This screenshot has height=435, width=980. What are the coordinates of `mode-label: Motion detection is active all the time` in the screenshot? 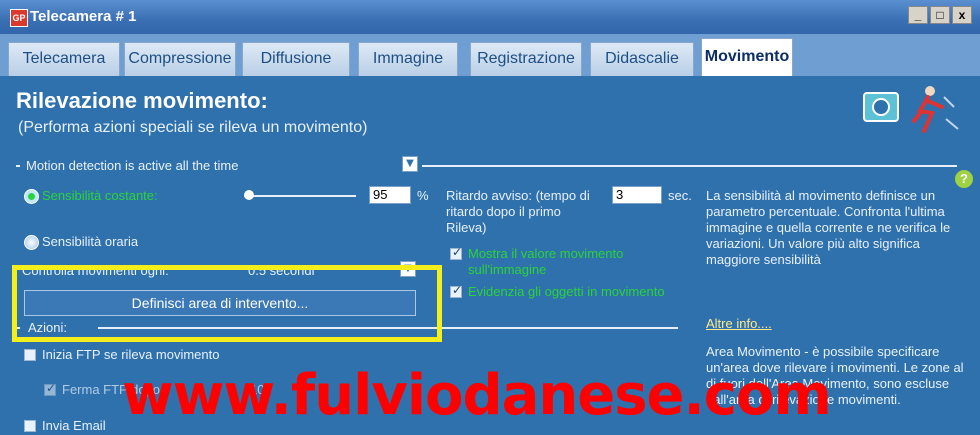 It's located at (132, 165).